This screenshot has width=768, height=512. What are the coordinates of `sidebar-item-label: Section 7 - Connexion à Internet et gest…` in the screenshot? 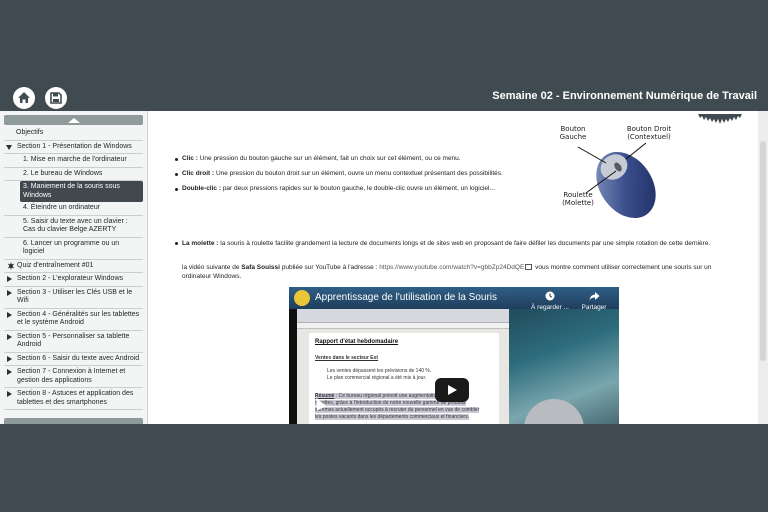 It's located at (71, 376).